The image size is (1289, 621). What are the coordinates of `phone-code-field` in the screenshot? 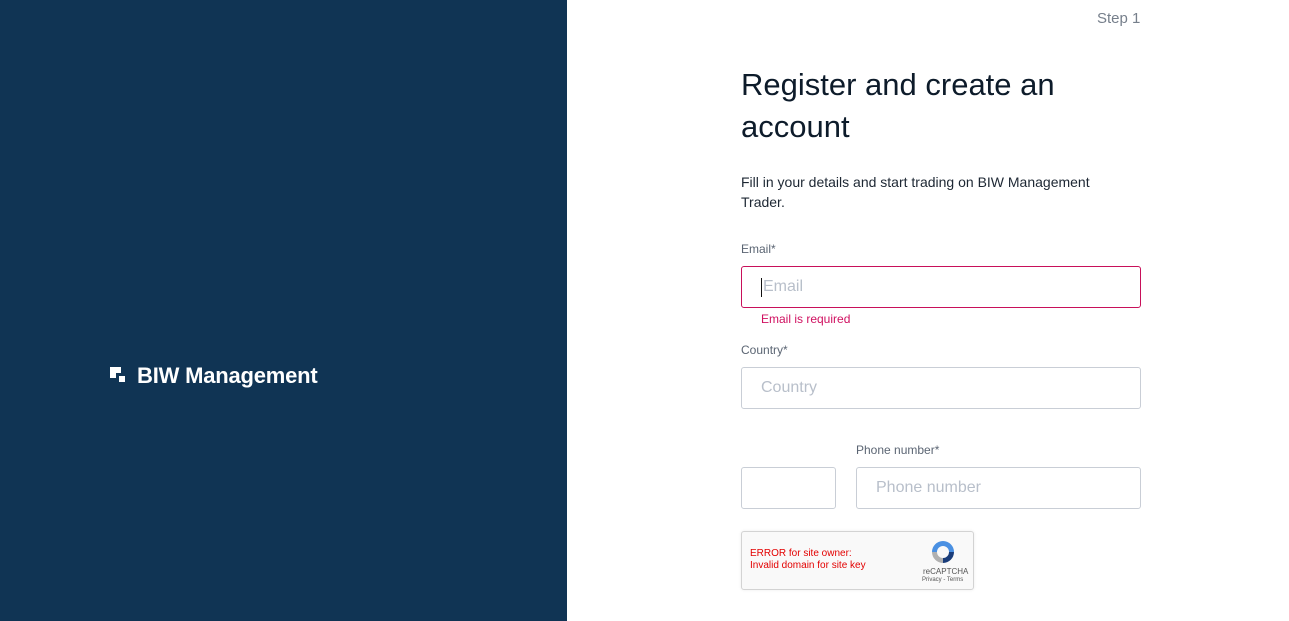 It's located at (788, 488).